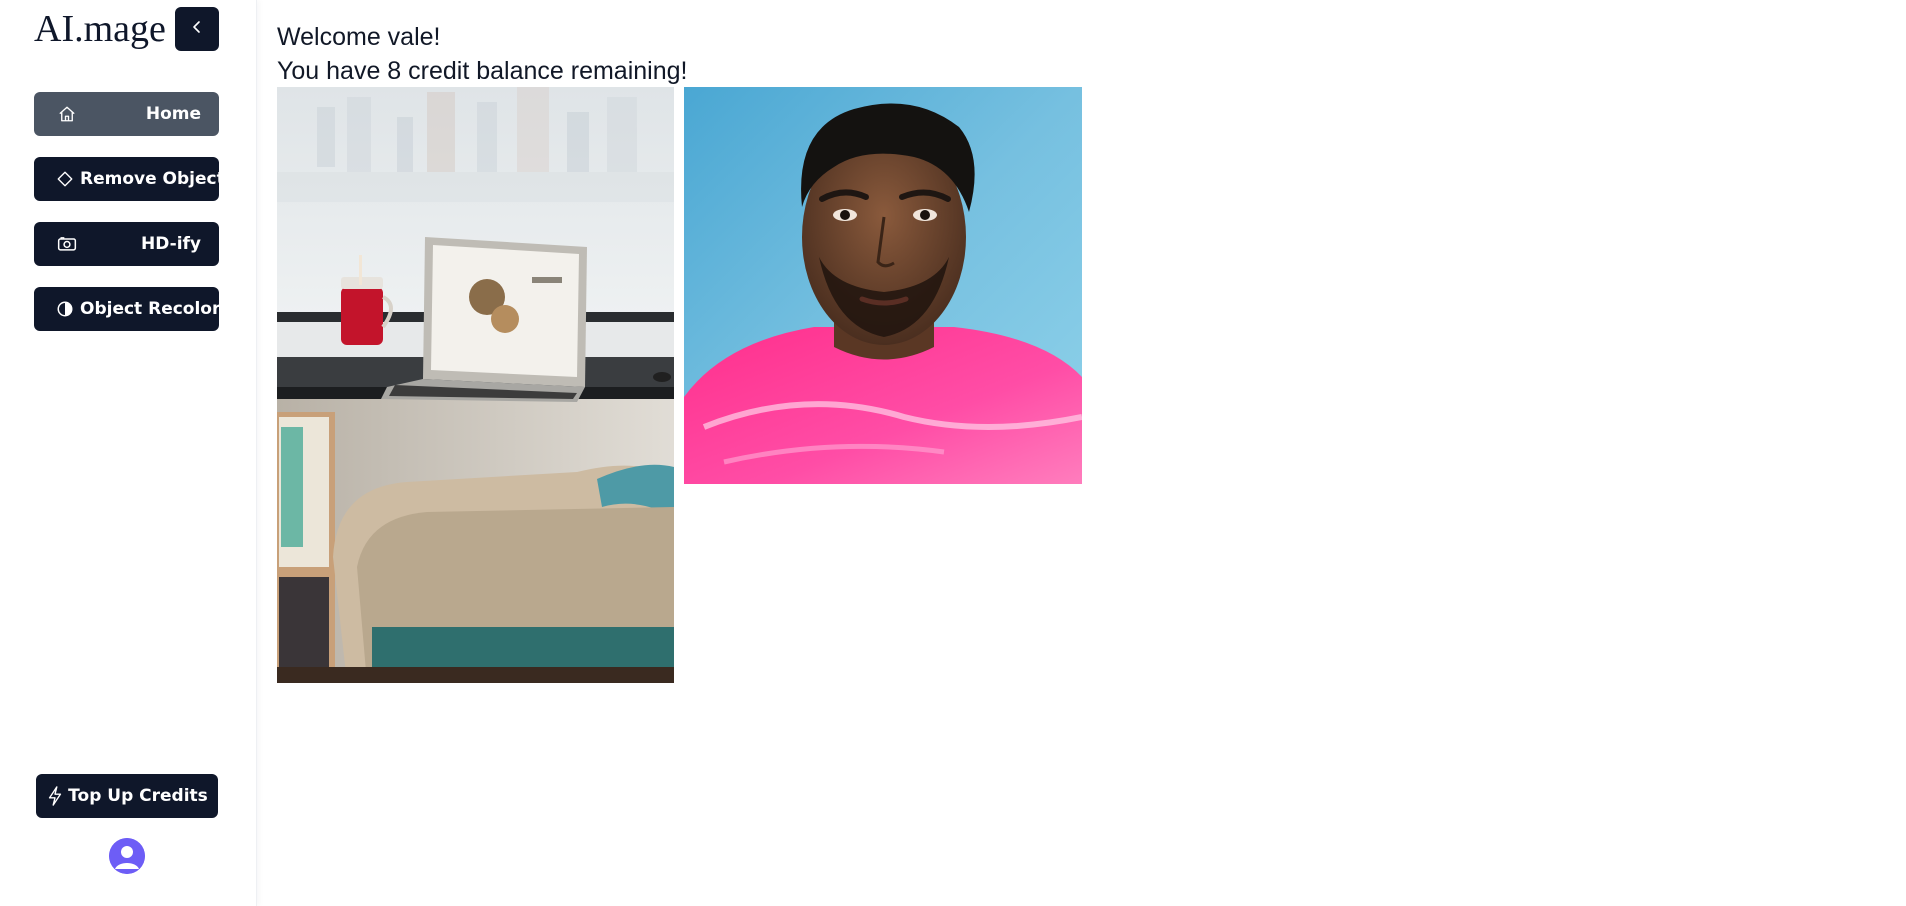 Image resolution: width=1906 pixels, height=906 pixels. Describe the element at coordinates (138, 796) in the screenshot. I see `top-up-credits-label: Top Up Credits` at that location.